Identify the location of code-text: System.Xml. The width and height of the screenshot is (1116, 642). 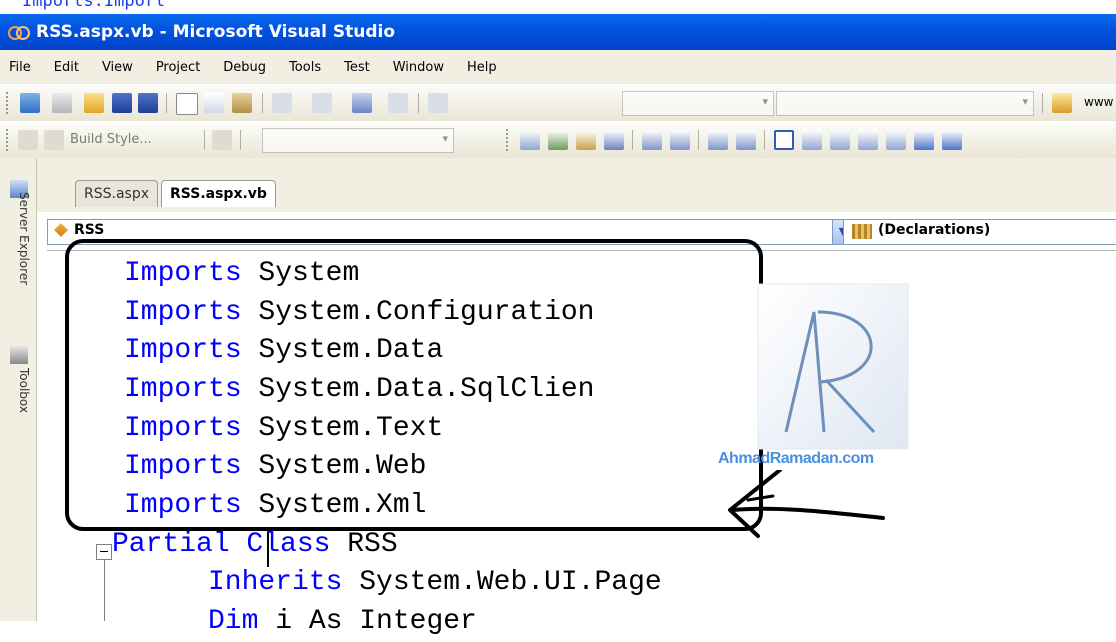
(334, 505).